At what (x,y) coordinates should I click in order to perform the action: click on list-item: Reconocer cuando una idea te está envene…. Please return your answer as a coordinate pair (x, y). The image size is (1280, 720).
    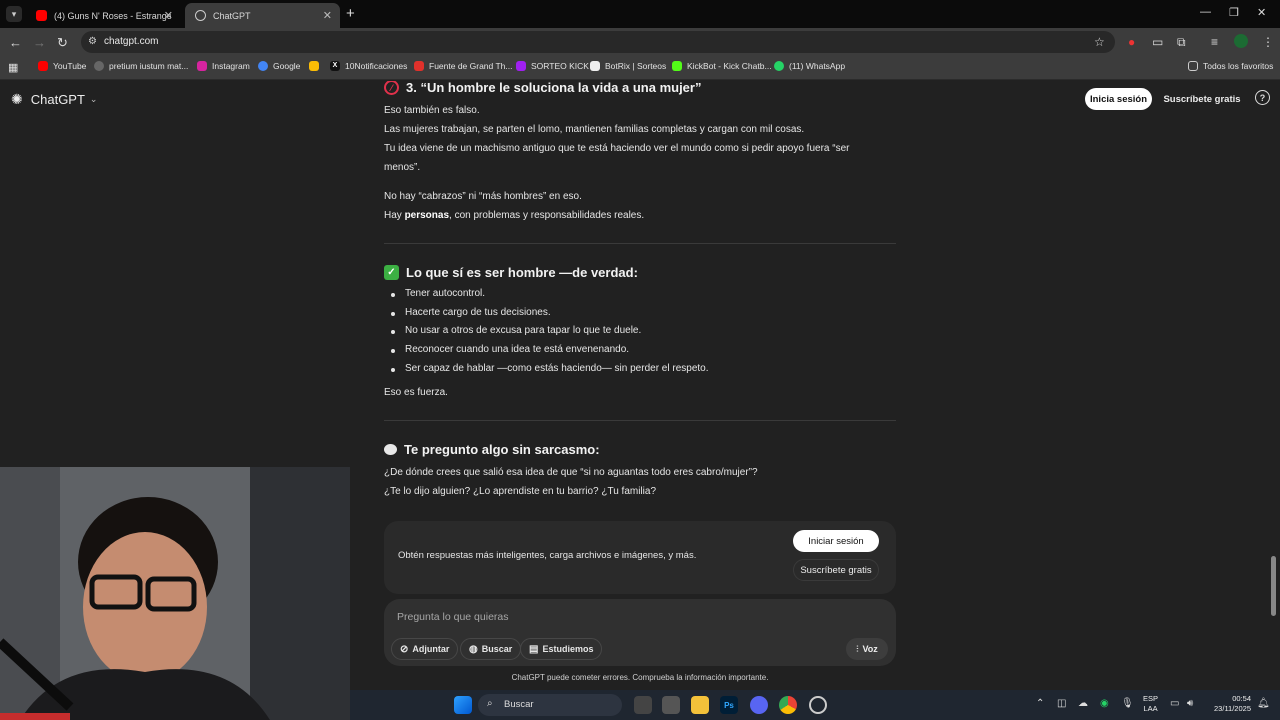
    Looking at the image, I should click on (510, 349).